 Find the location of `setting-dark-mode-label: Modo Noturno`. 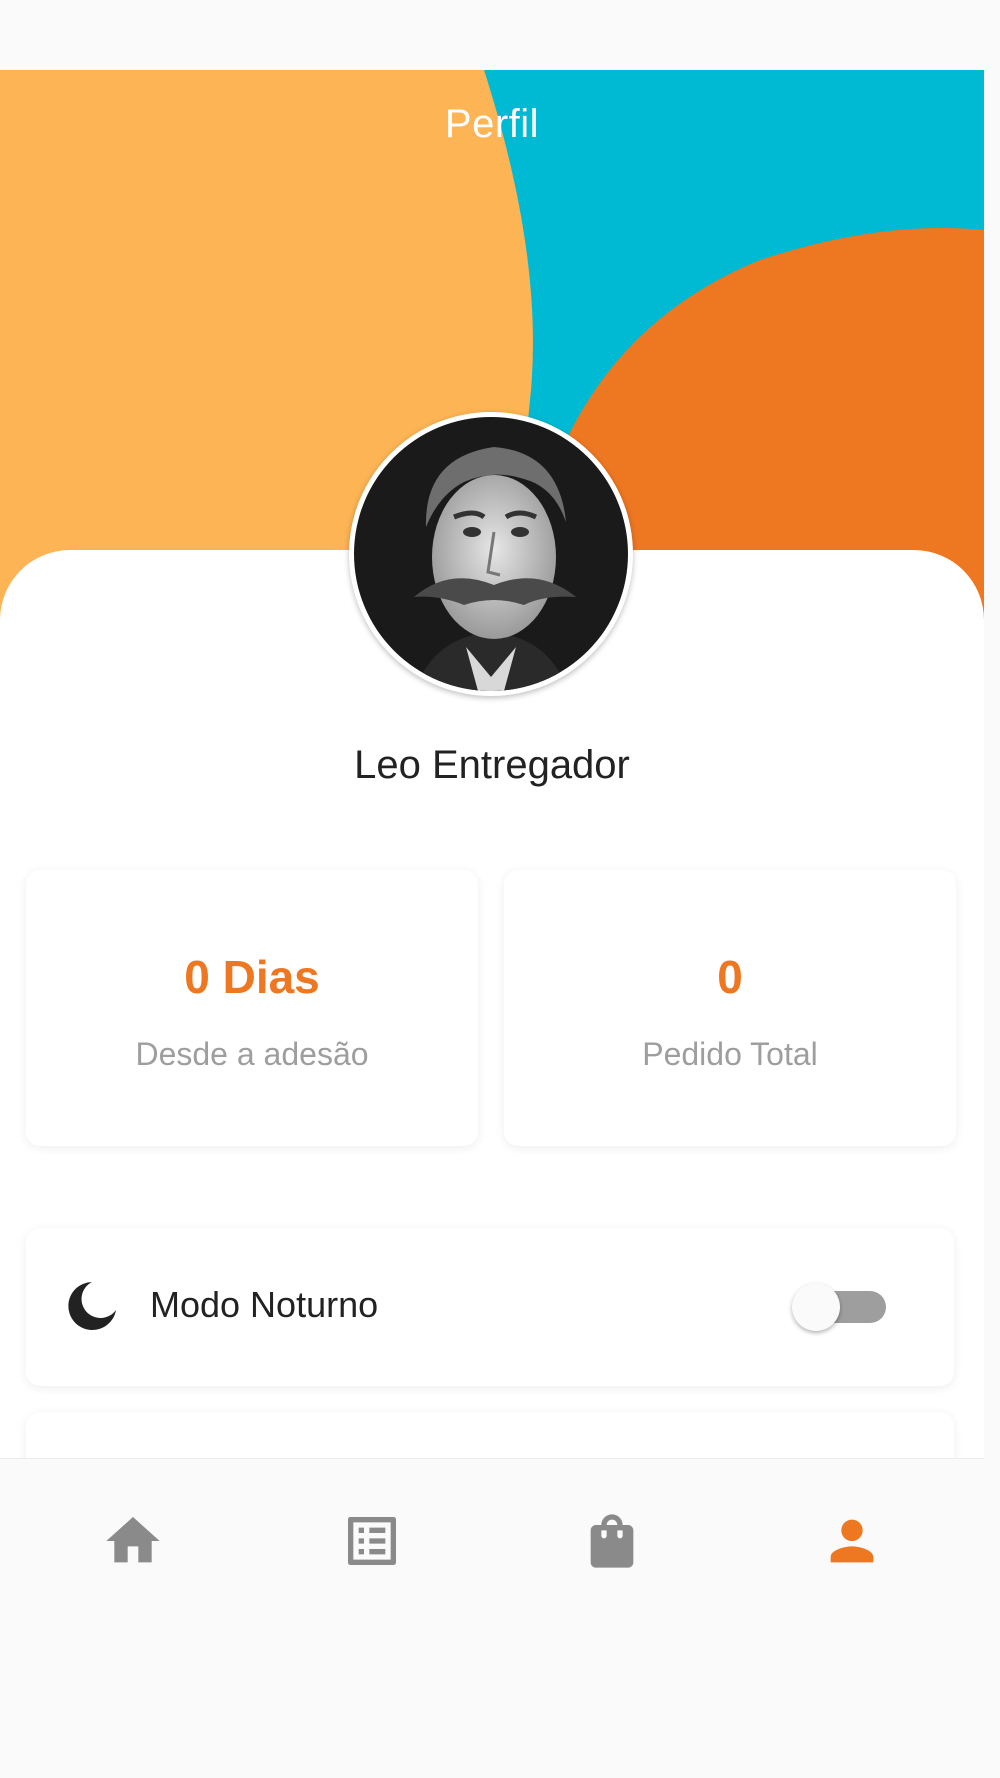

setting-dark-mode-label: Modo Noturno is located at coordinates (264, 1304).